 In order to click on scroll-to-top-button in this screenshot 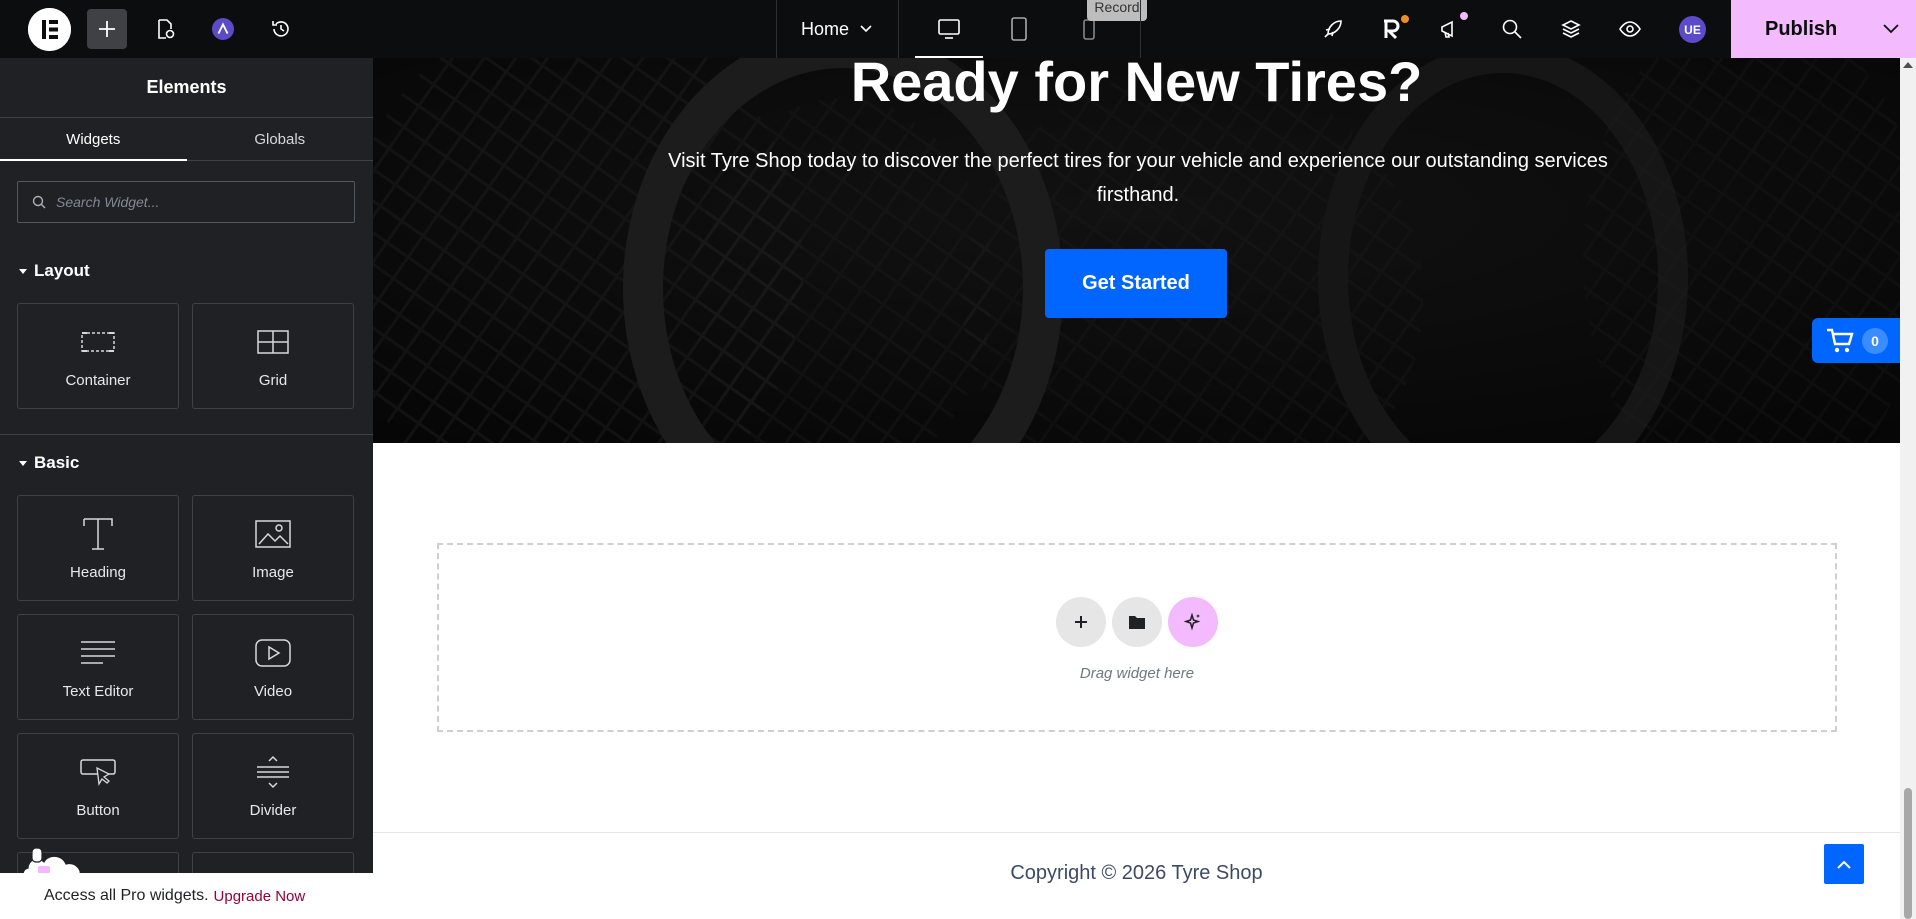, I will do `click(1844, 864)`.